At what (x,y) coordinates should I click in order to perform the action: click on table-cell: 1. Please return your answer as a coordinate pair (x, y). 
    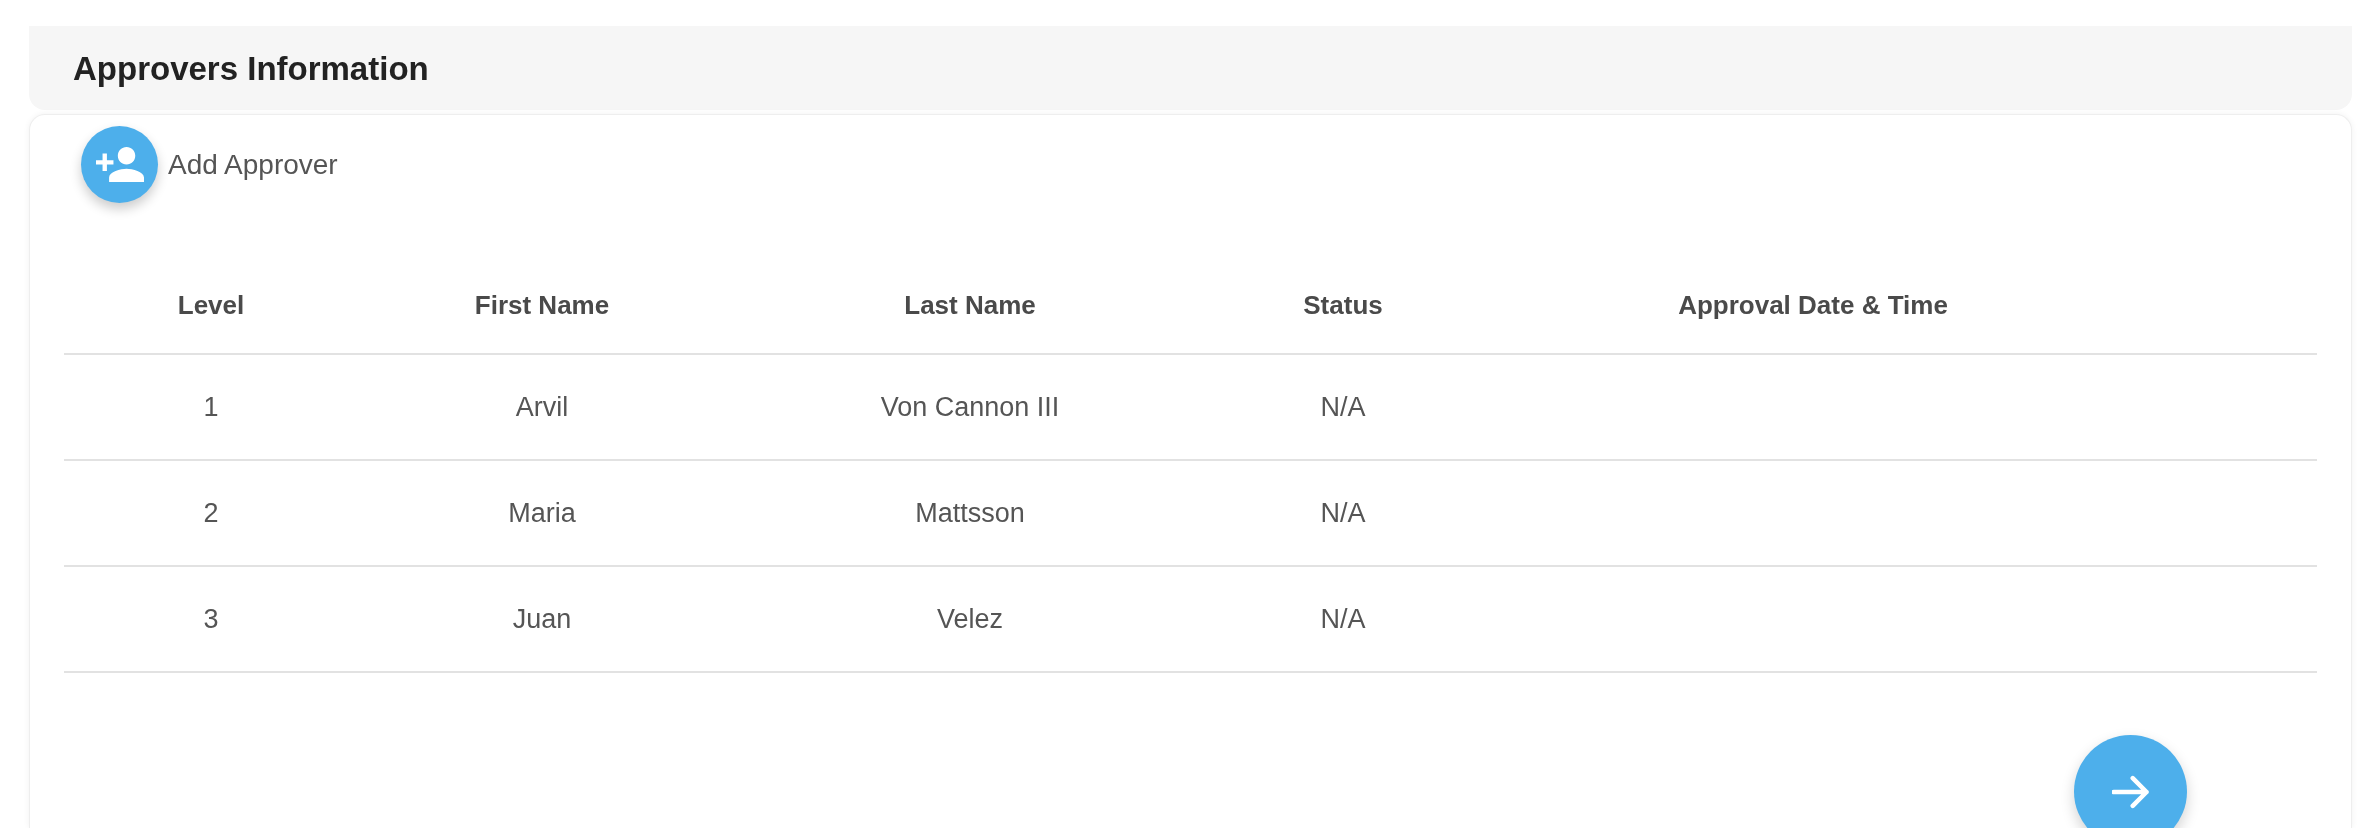
    Looking at the image, I should click on (211, 407).